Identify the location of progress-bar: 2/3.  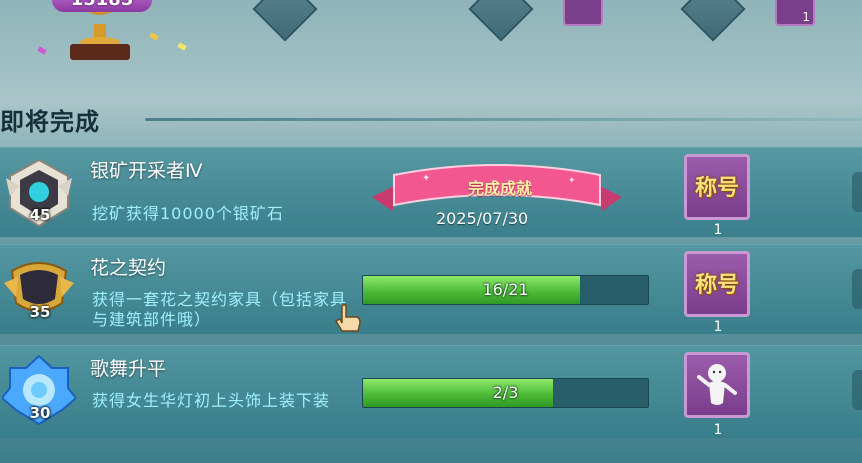
(505, 393).